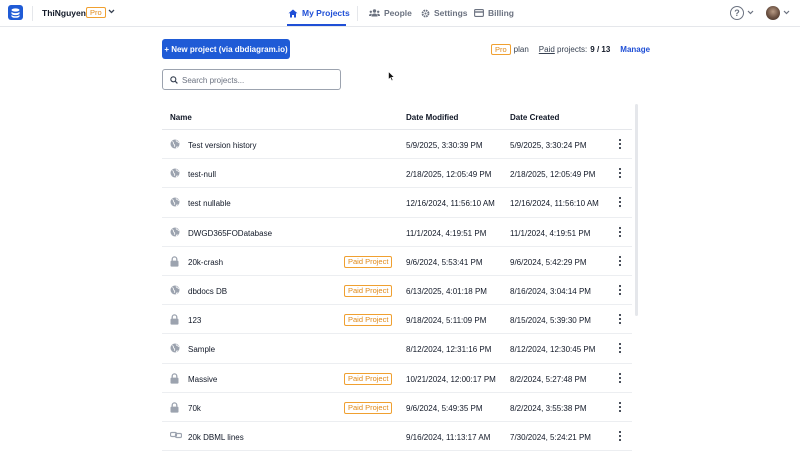 The image size is (800, 455). What do you see at coordinates (209, 203) in the screenshot?
I see `project-name: test nullable` at bounding box center [209, 203].